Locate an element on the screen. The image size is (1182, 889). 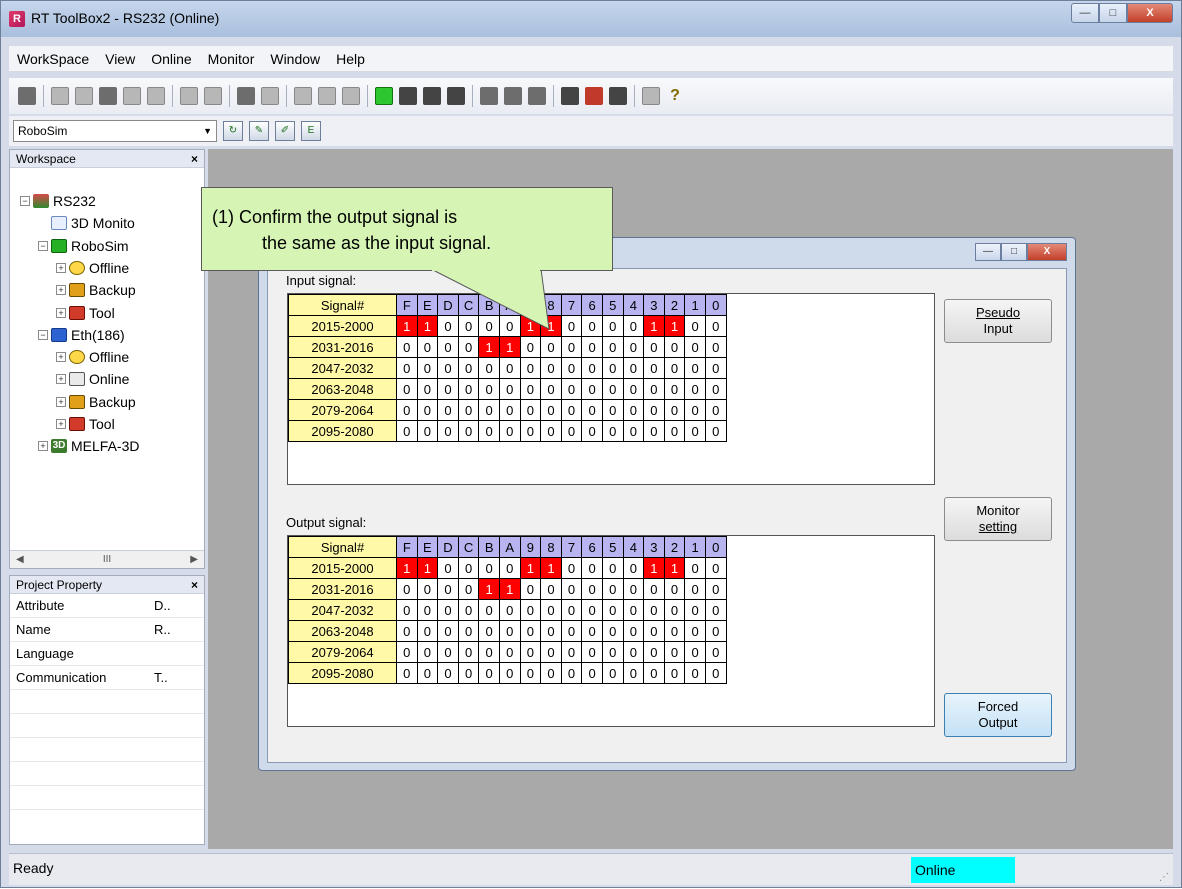
program-icon is located at coordinates (246, 96).